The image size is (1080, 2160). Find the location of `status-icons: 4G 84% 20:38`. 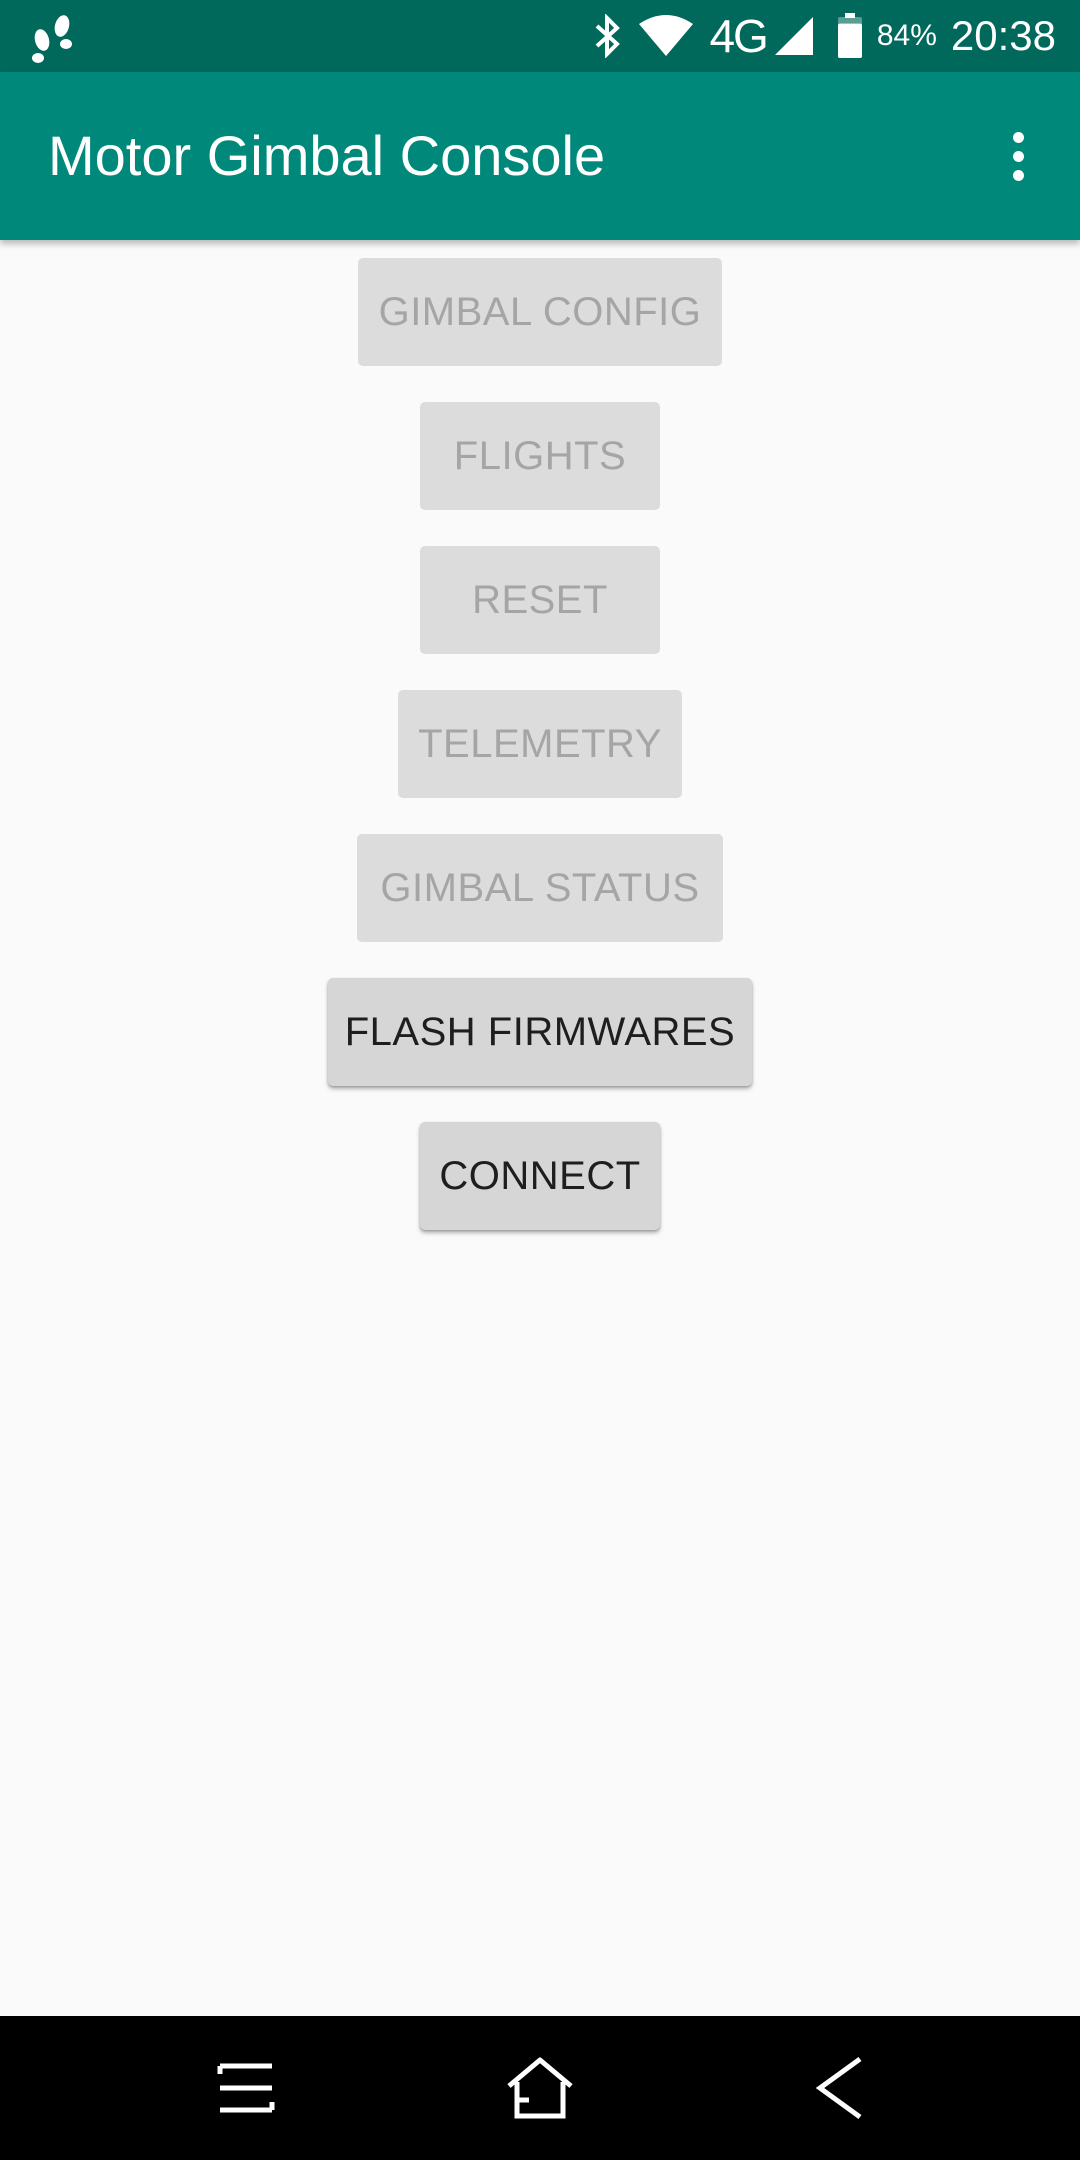

status-icons: 4G 84% 20:38 is located at coordinates (824, 36).